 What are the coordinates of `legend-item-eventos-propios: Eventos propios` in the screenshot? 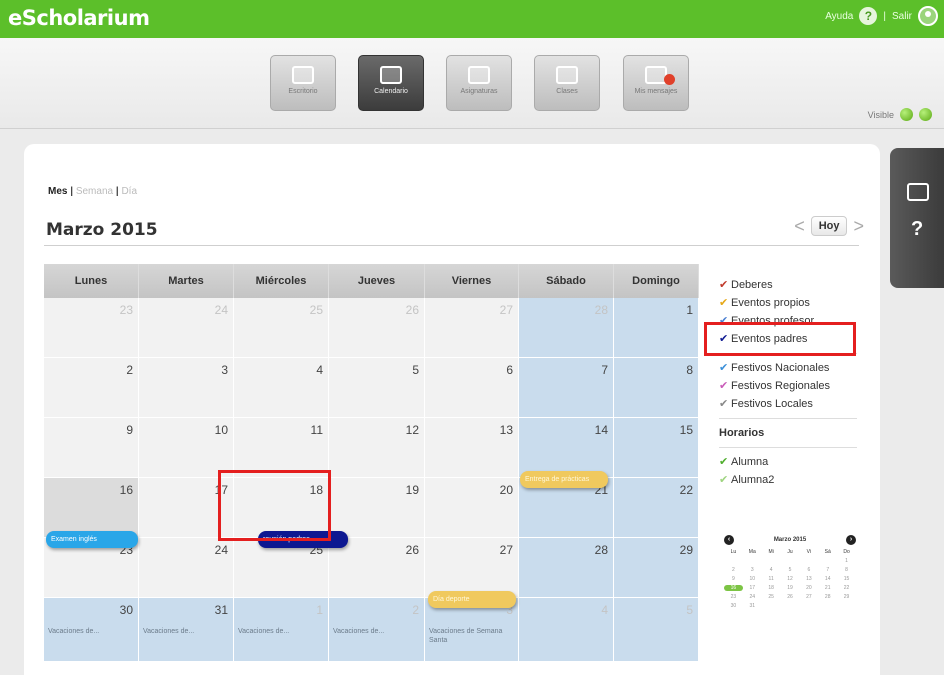 It's located at (794, 303).